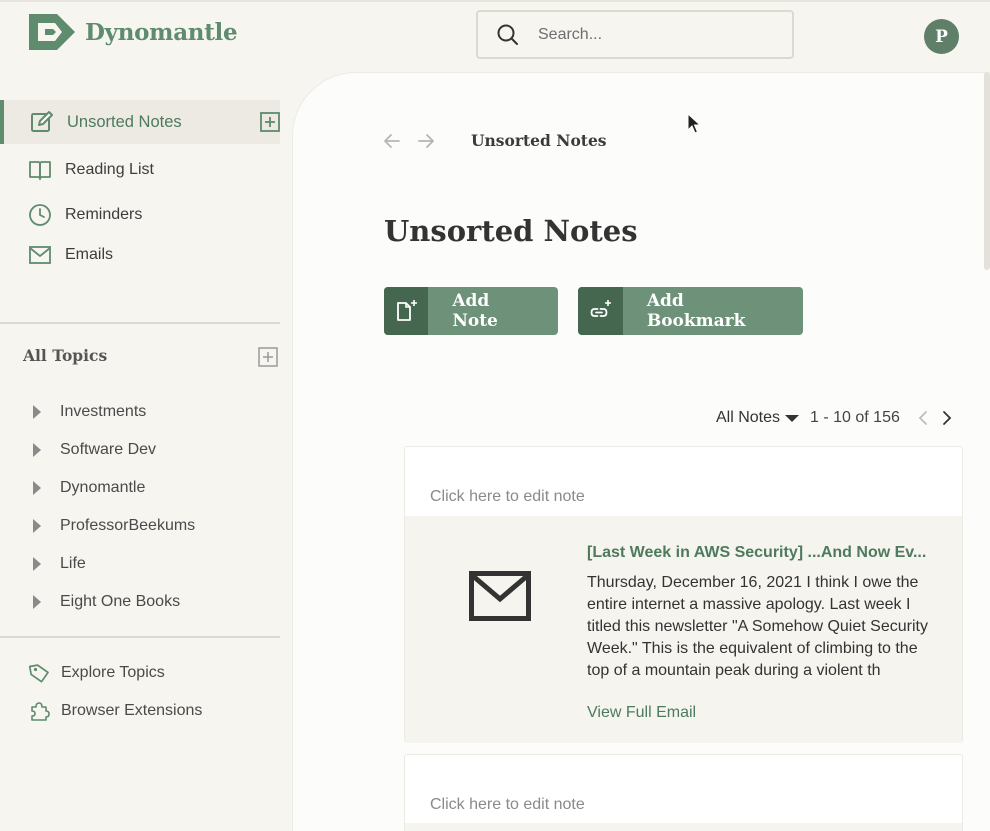 This screenshot has width=990, height=831. Describe the element at coordinates (52, 32) in the screenshot. I see `logo-icon` at that location.